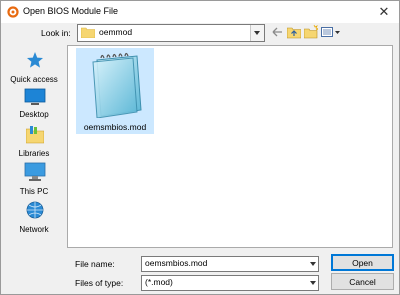 Image resolution: width=400 pixels, height=295 pixels. I want to click on cancel-button: Cancel, so click(362, 281).